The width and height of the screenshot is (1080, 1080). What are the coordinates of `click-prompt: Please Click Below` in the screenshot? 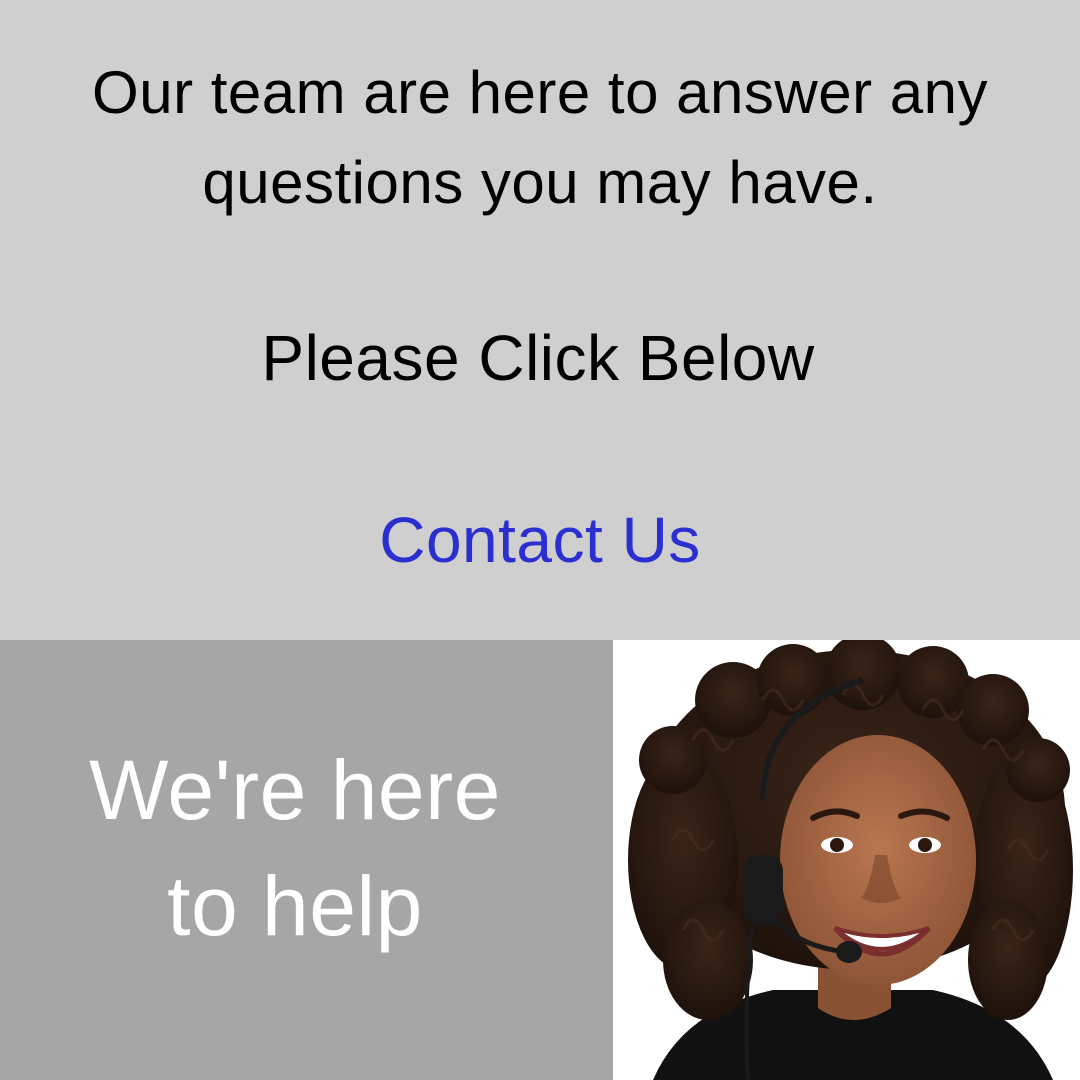 It's located at (538, 358).